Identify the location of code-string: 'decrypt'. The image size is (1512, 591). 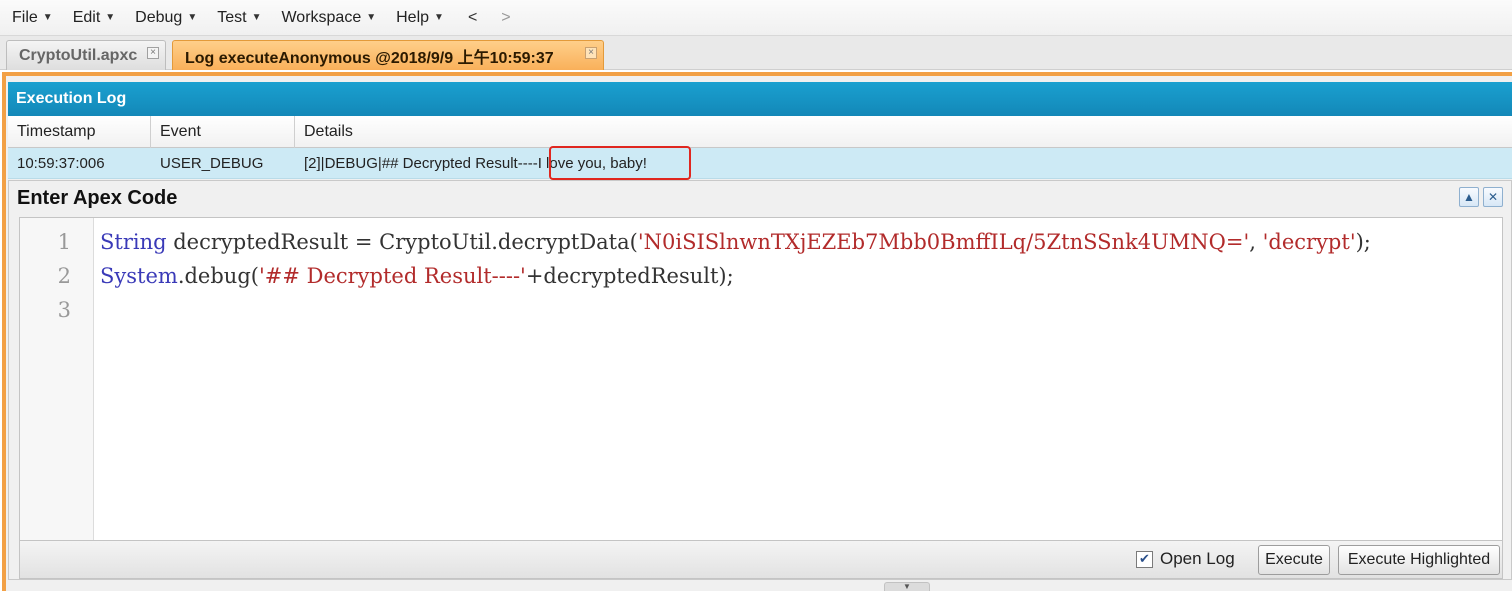
(1309, 242).